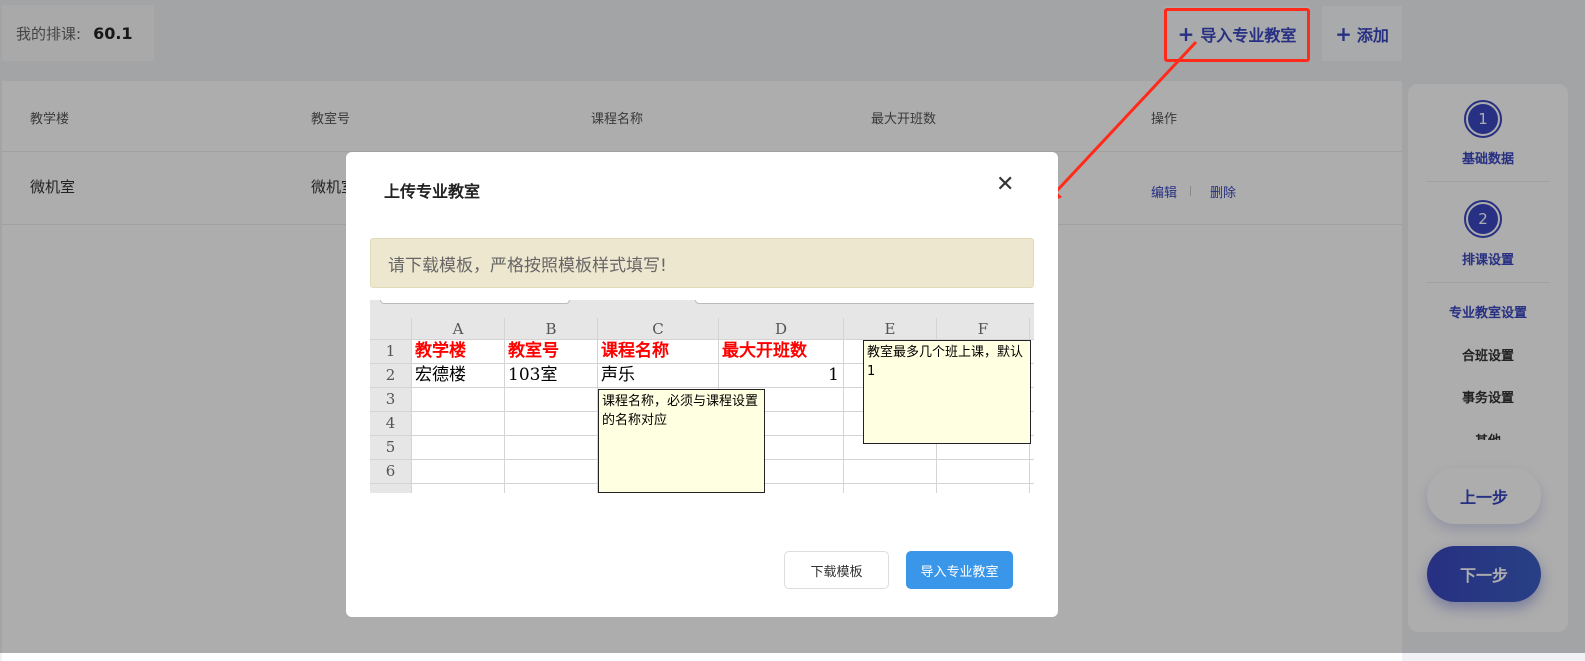  I want to click on sheet-cell: 最大开班数, so click(781, 352).